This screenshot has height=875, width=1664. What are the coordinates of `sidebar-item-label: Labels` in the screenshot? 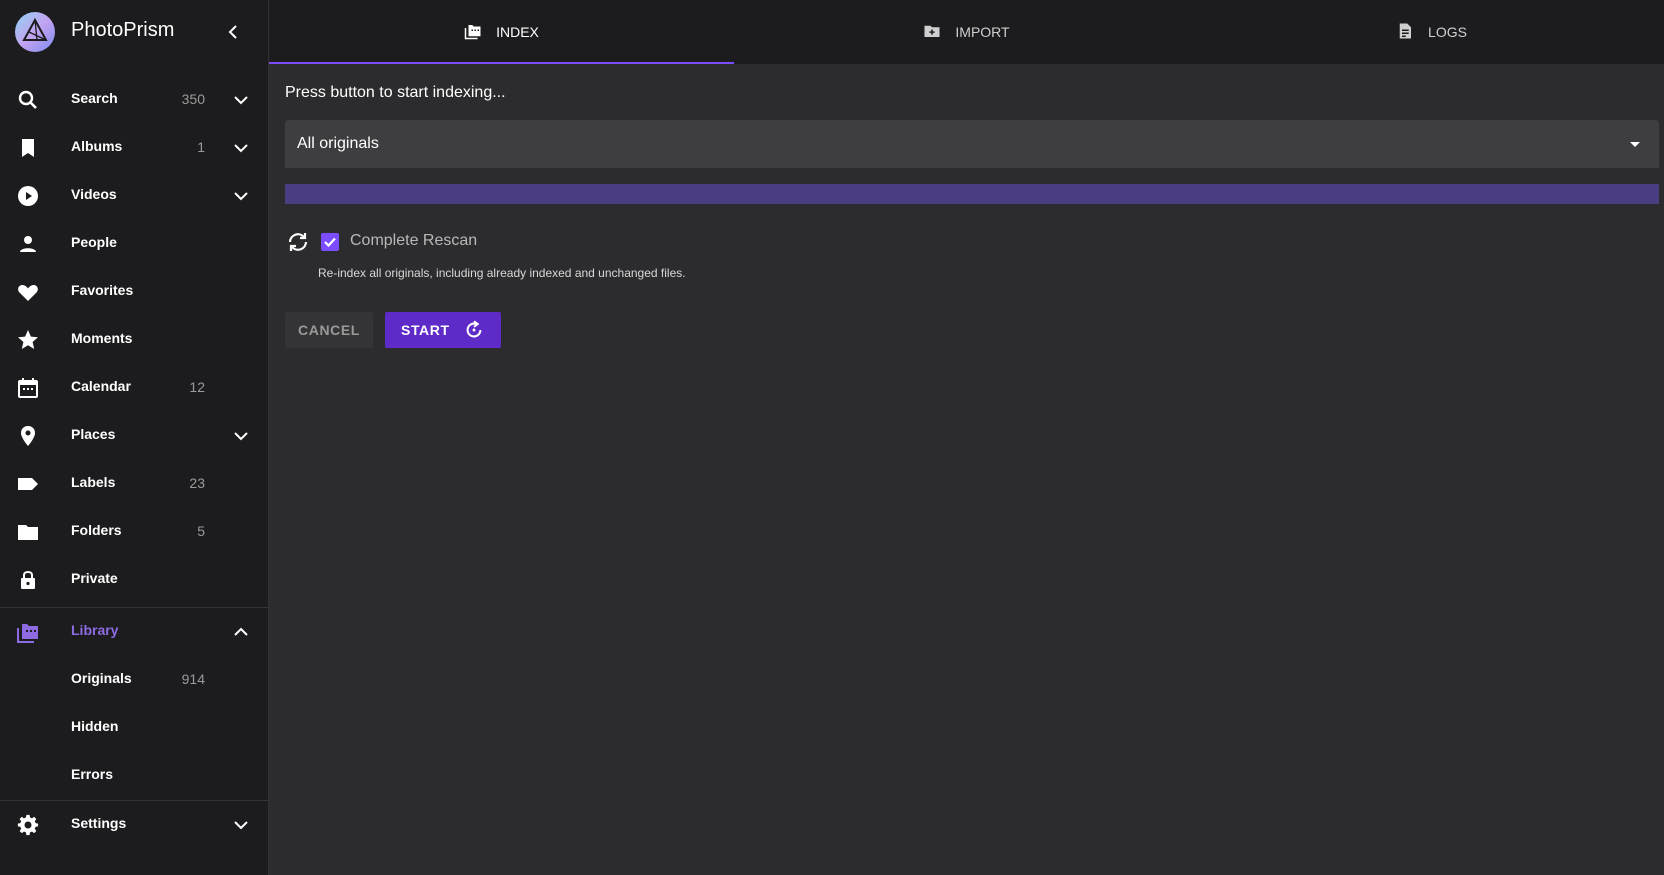 It's located at (93, 482).